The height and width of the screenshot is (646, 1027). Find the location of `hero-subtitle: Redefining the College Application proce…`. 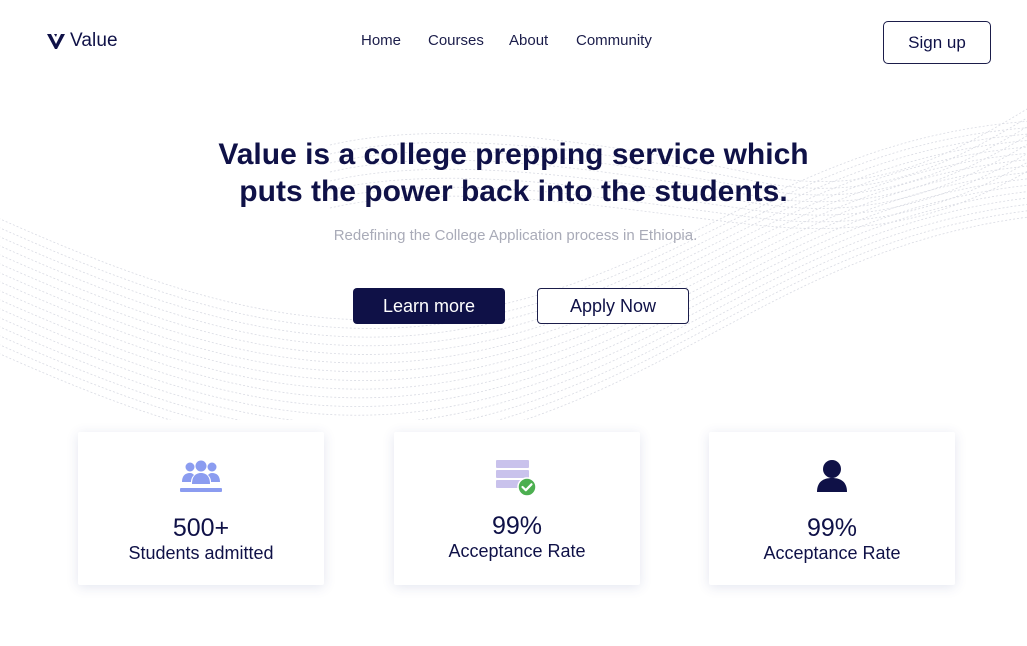

hero-subtitle: Redefining the College Application proce… is located at coordinates (515, 235).